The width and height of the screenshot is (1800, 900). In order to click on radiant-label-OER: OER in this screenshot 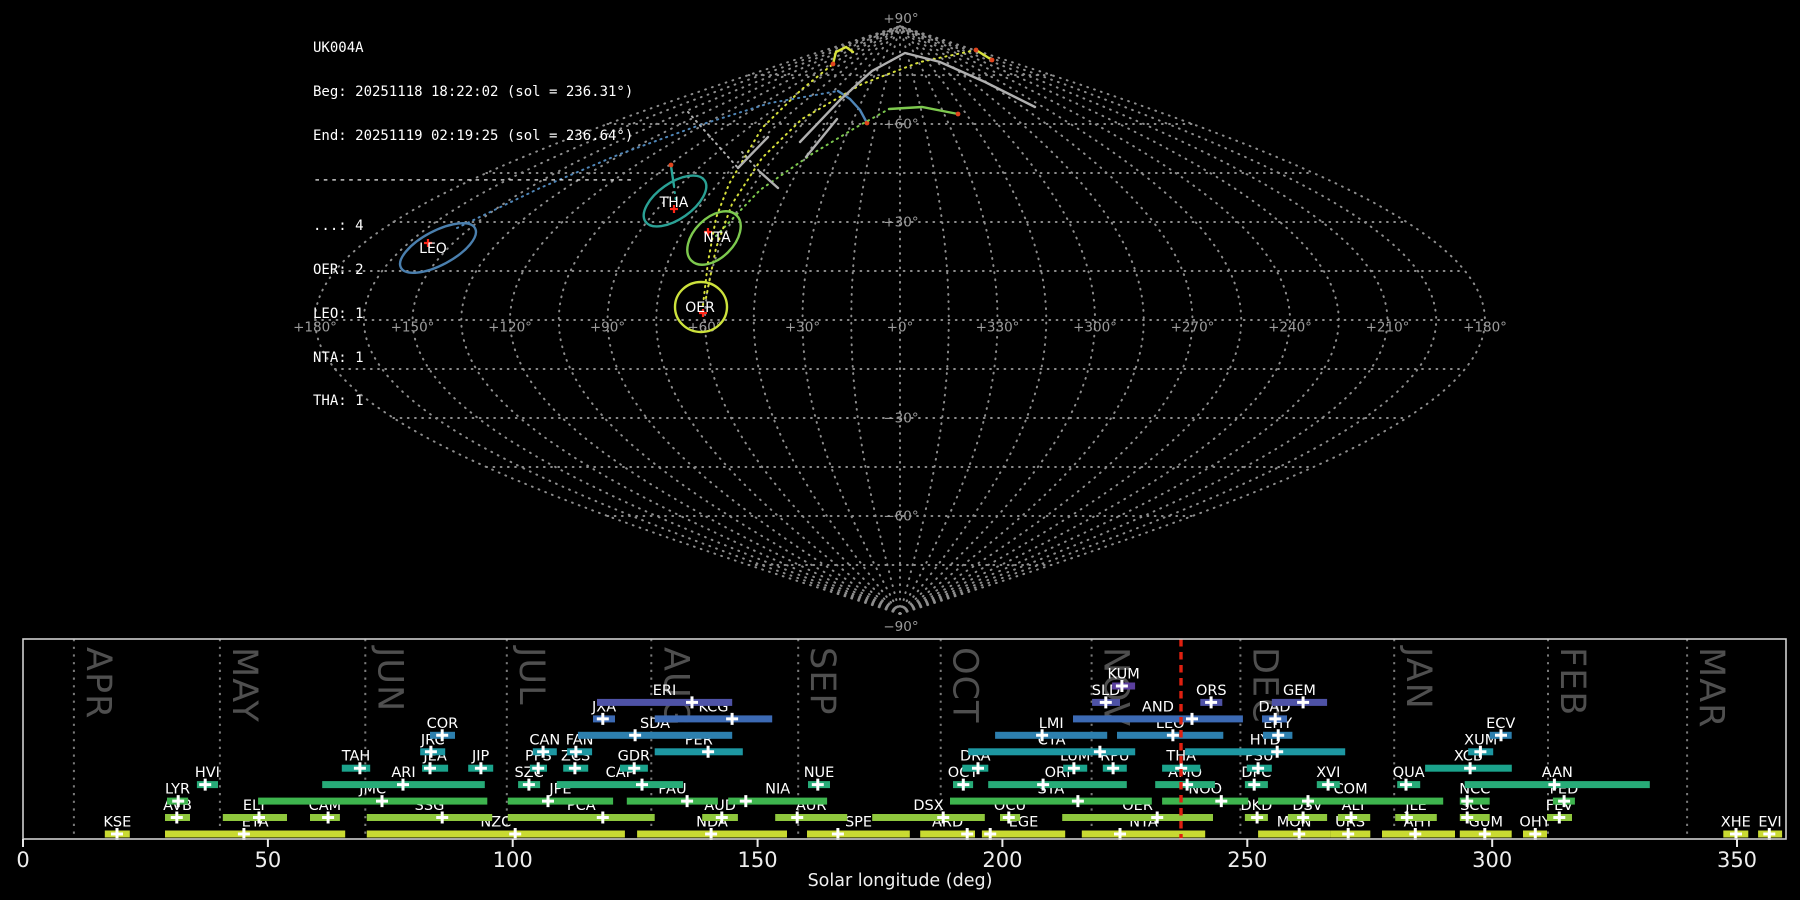, I will do `click(700, 308)`.